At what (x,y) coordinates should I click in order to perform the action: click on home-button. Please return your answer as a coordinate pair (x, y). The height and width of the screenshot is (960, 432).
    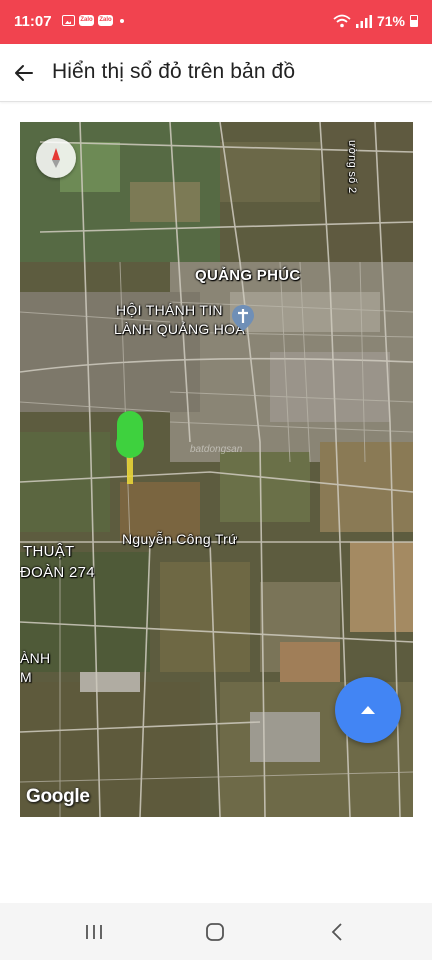
    Looking at the image, I should click on (215, 932).